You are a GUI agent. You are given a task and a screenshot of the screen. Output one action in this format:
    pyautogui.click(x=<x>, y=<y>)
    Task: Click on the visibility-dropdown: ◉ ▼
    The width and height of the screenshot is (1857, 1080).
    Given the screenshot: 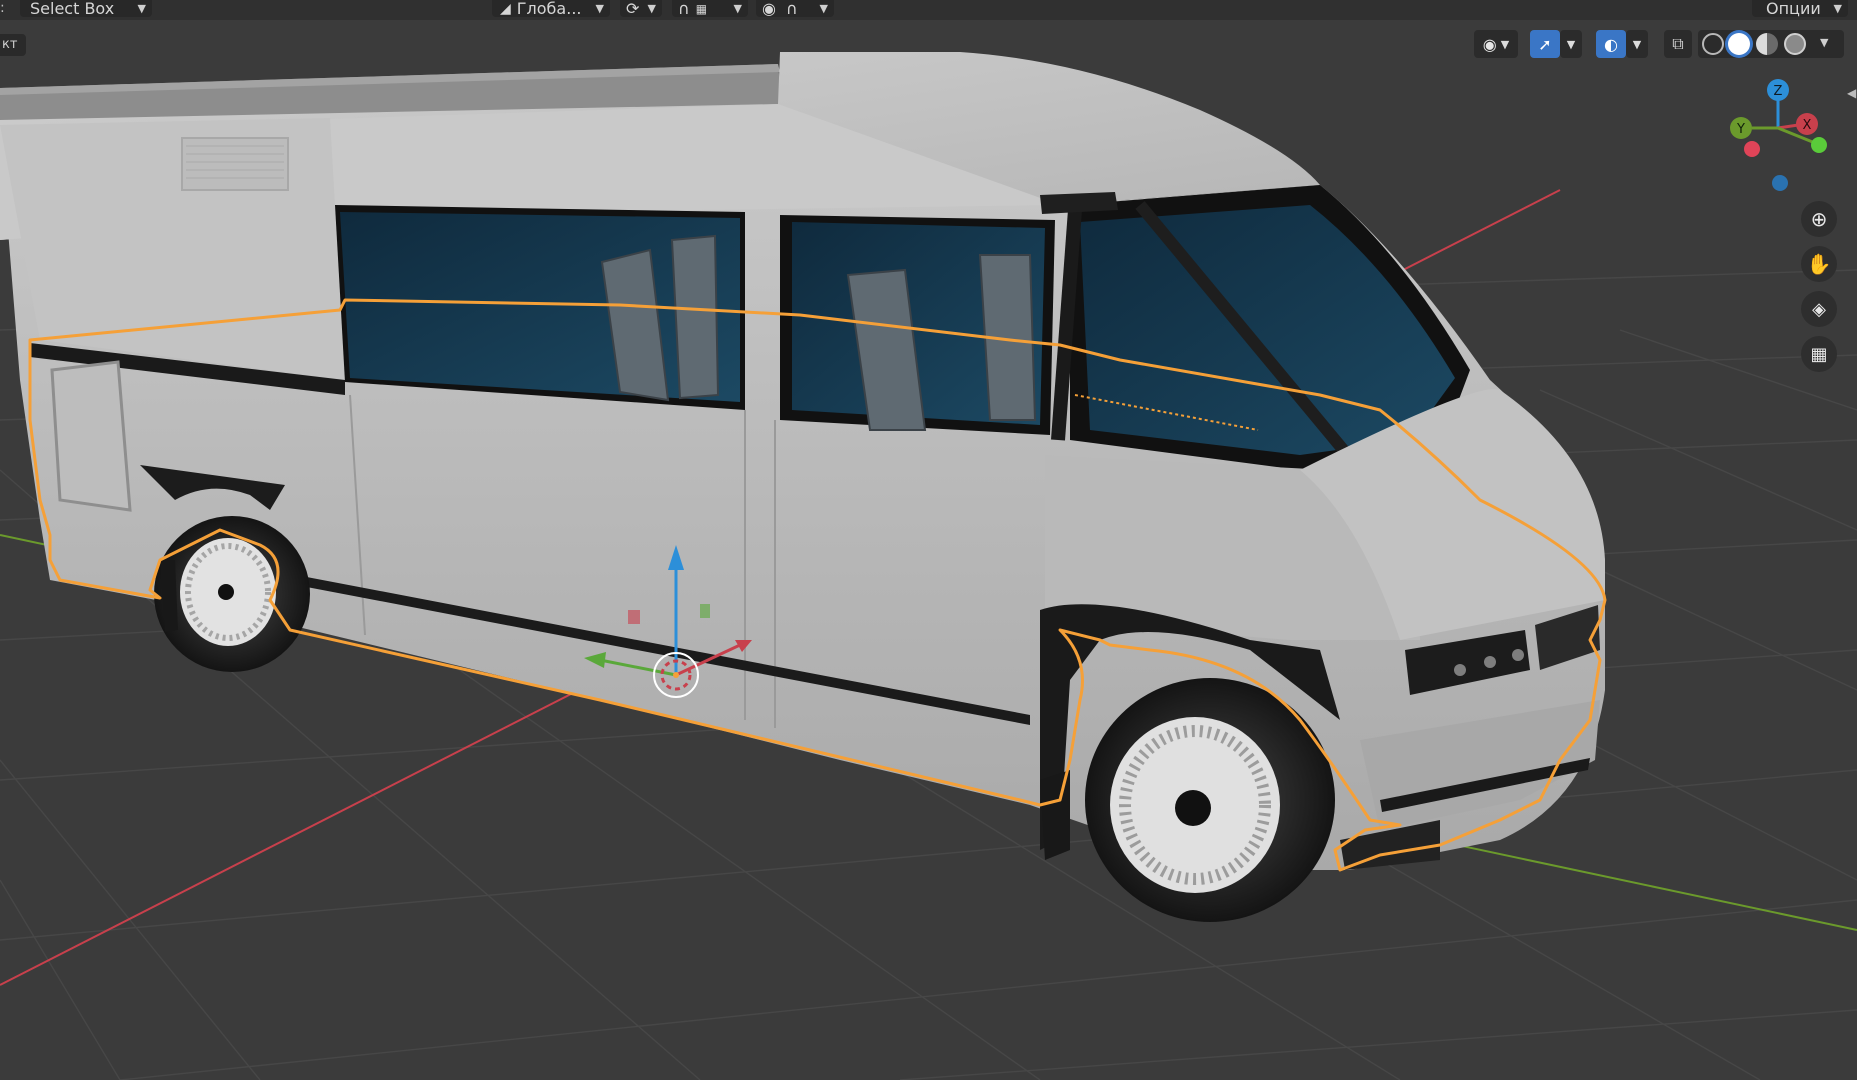 What is the action you would take?
    pyautogui.click(x=1496, y=44)
    